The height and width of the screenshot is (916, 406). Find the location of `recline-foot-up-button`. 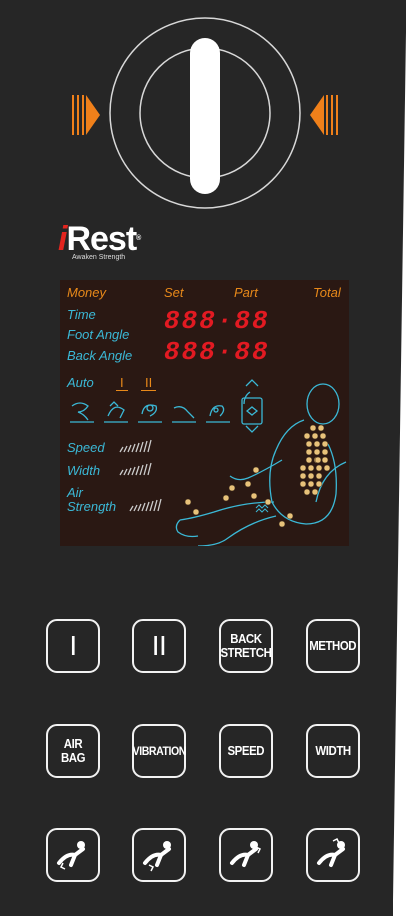

recline-foot-up-button is located at coordinates (159, 855).